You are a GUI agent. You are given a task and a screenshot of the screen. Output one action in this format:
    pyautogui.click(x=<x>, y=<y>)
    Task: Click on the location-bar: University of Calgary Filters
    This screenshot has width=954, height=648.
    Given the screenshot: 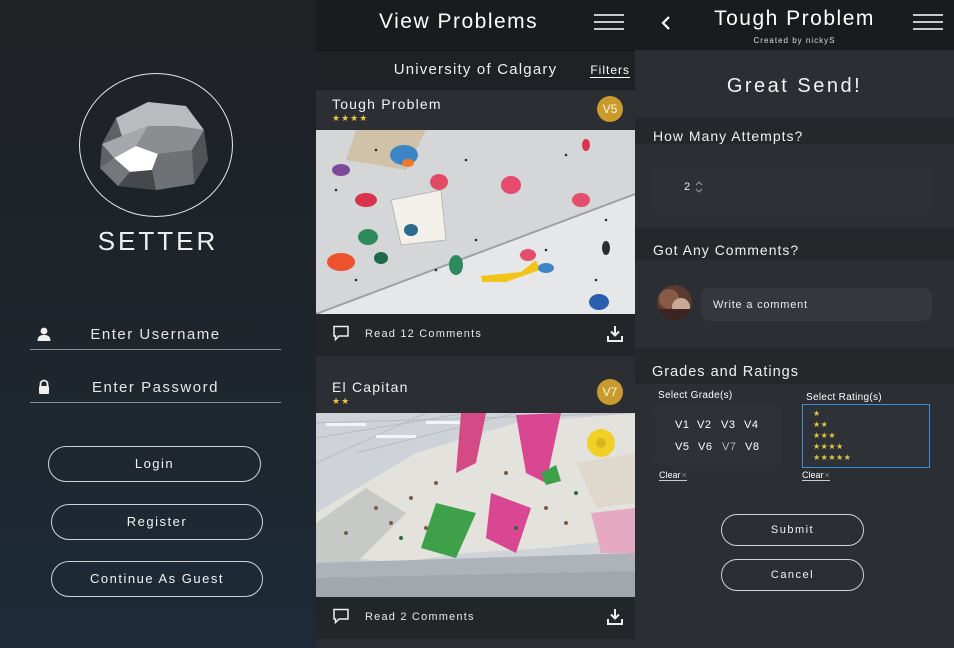 What is the action you would take?
    pyautogui.click(x=475, y=70)
    